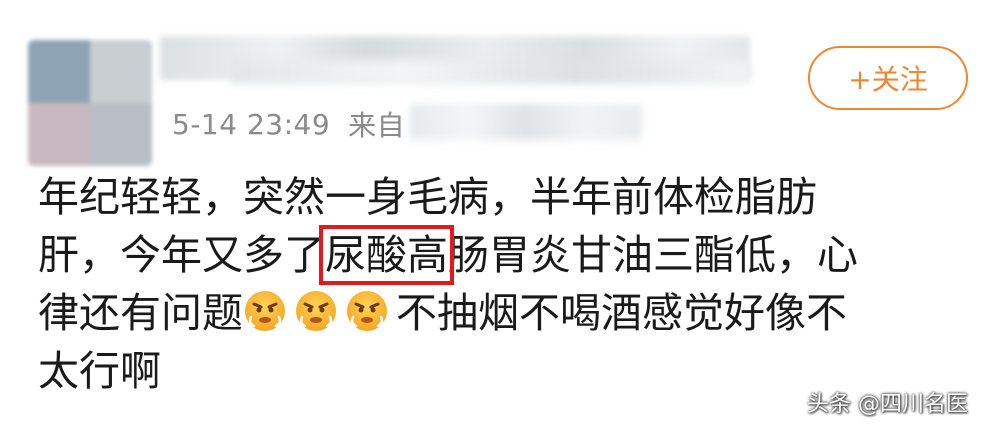 Image resolution: width=990 pixels, height=430 pixels. Describe the element at coordinates (377, 125) in the screenshot. I see `post-source-prefix: 来自` at that location.